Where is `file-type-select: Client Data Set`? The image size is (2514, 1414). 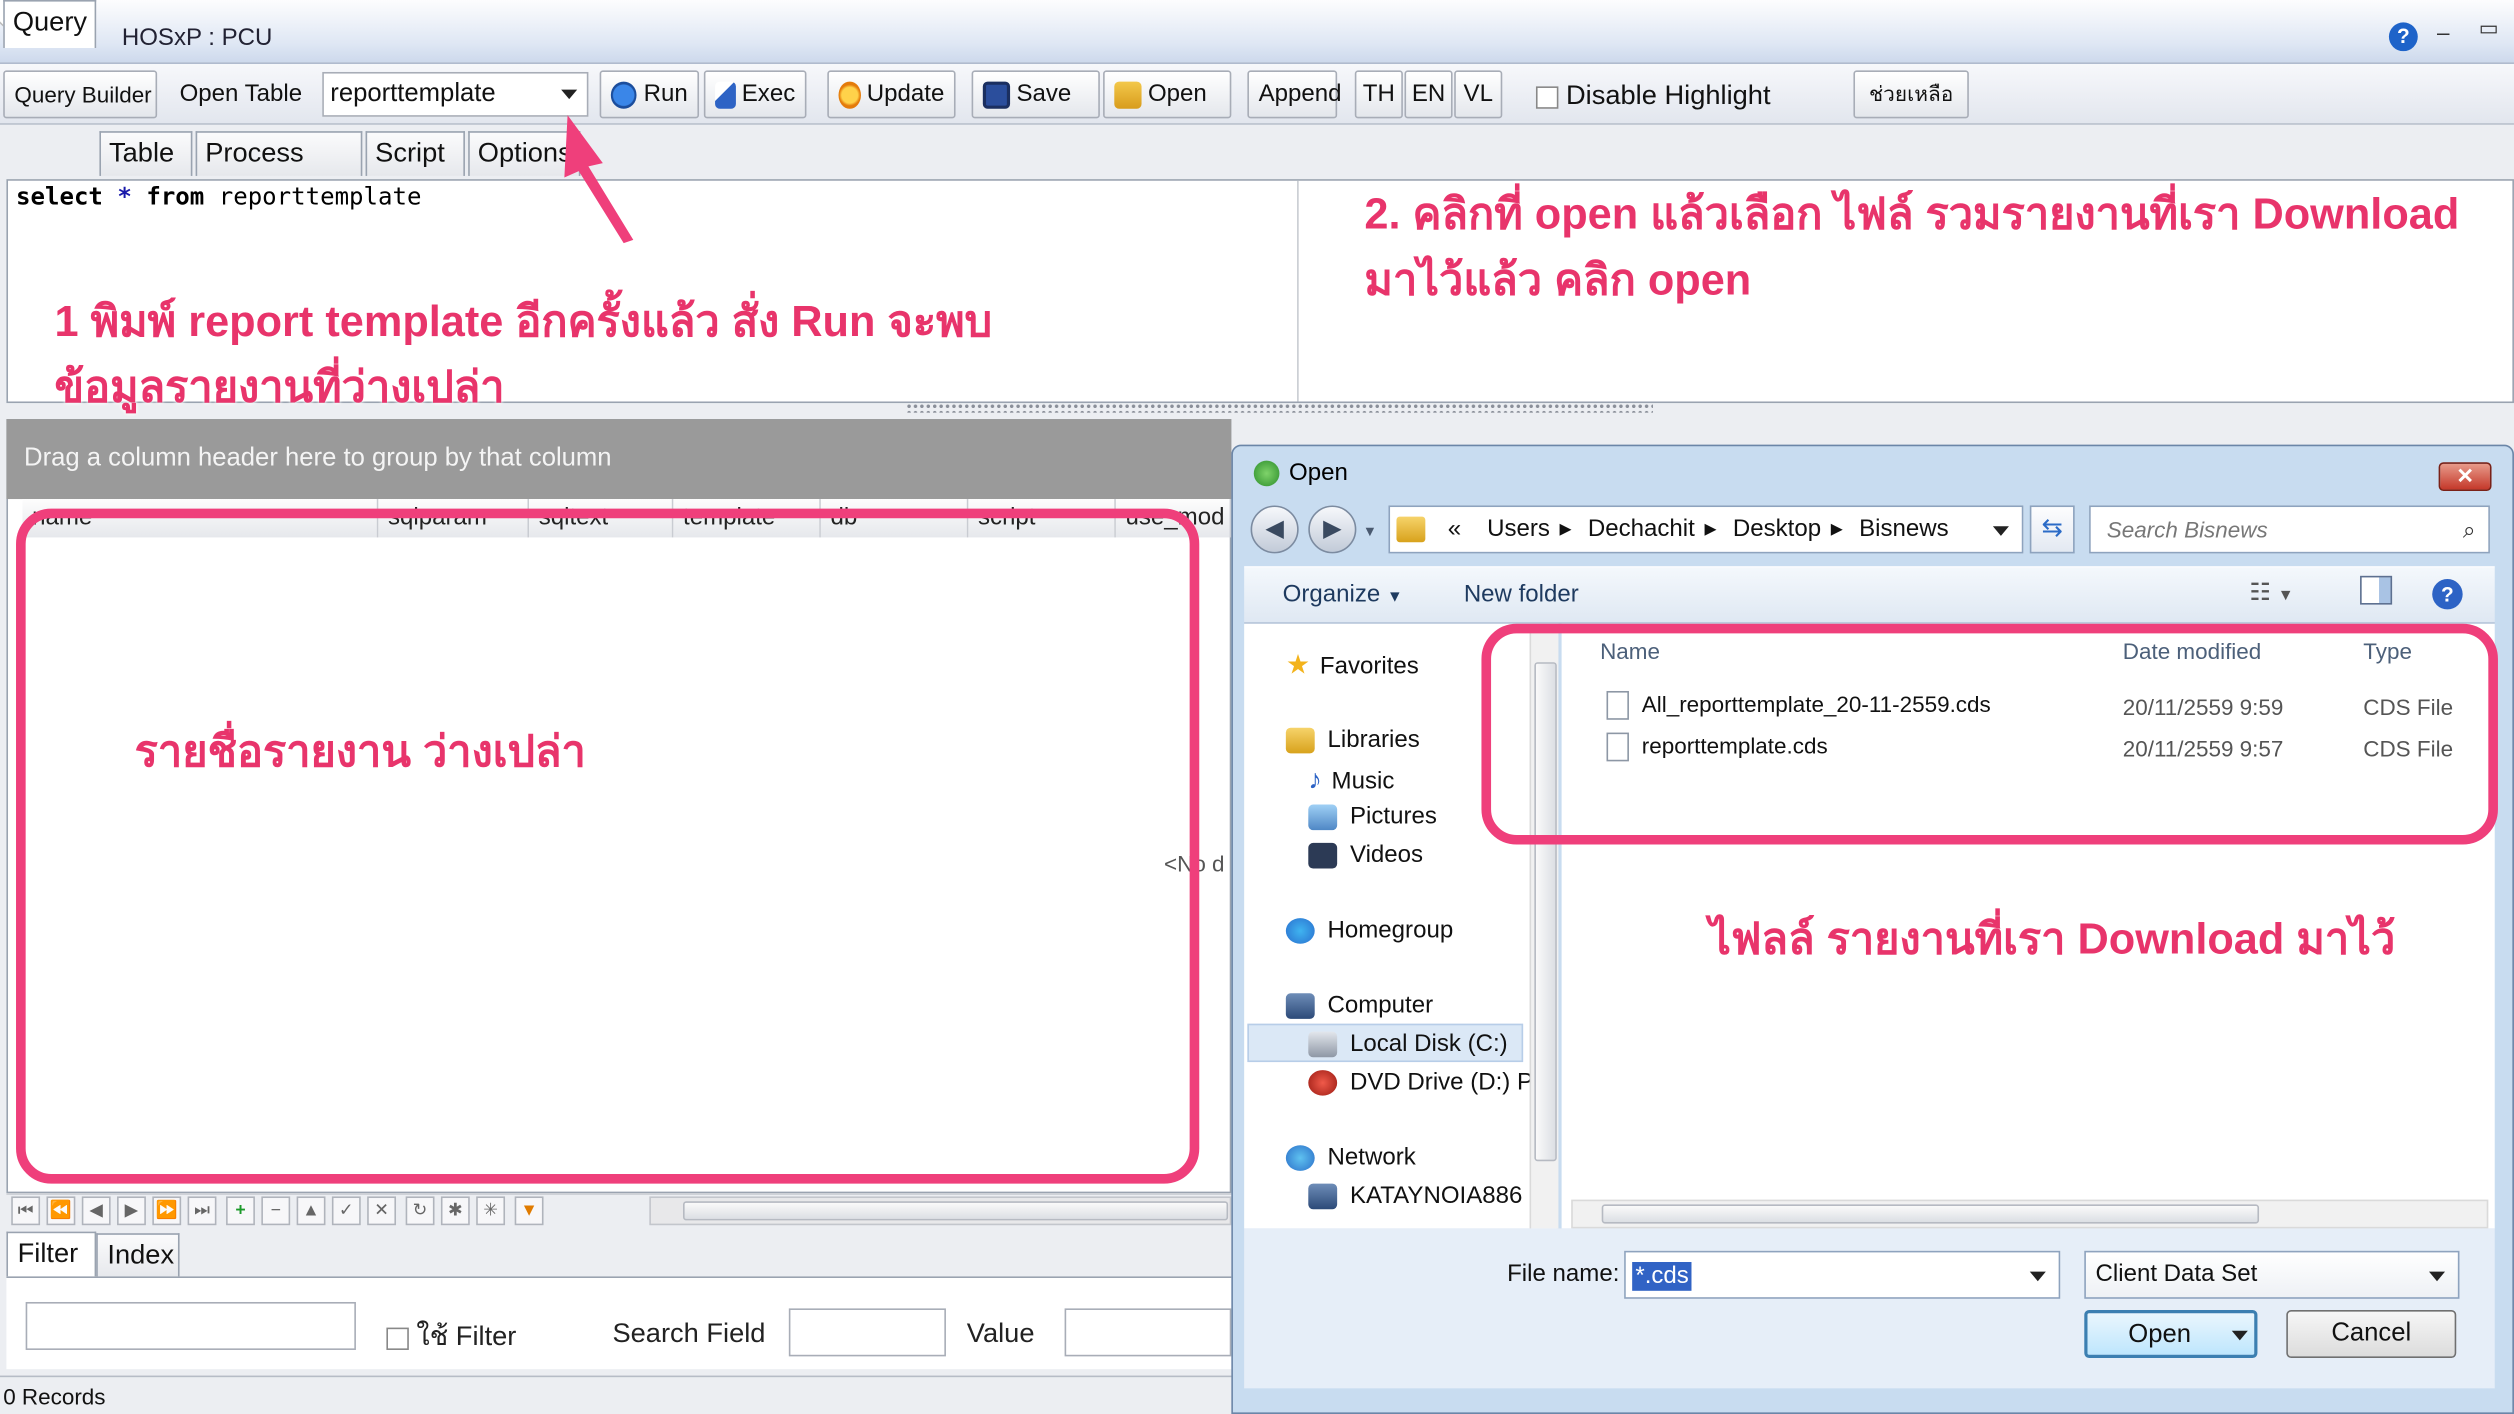 file-type-select: Client Data Set is located at coordinates (2272, 1274).